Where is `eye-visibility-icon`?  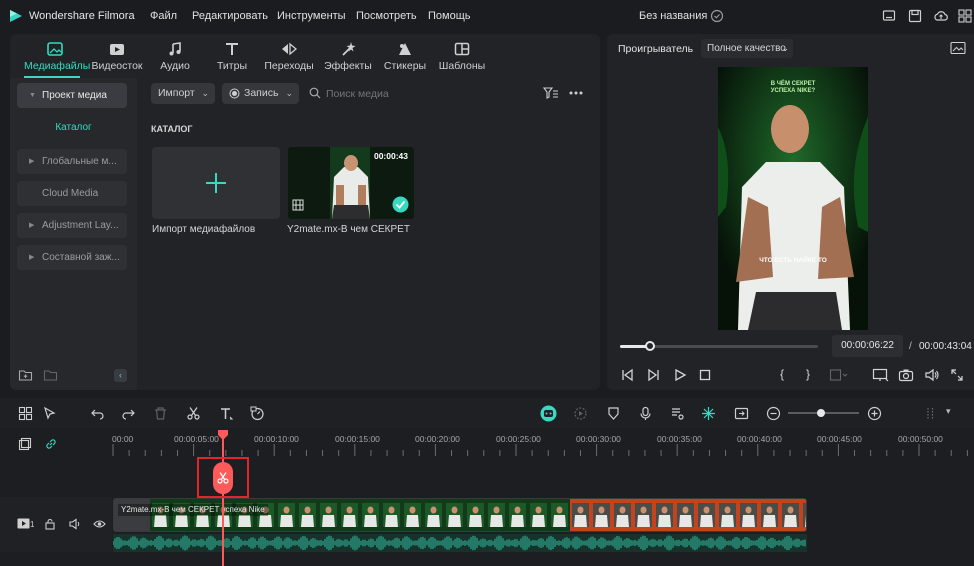
eye-visibility-icon is located at coordinates (99, 524).